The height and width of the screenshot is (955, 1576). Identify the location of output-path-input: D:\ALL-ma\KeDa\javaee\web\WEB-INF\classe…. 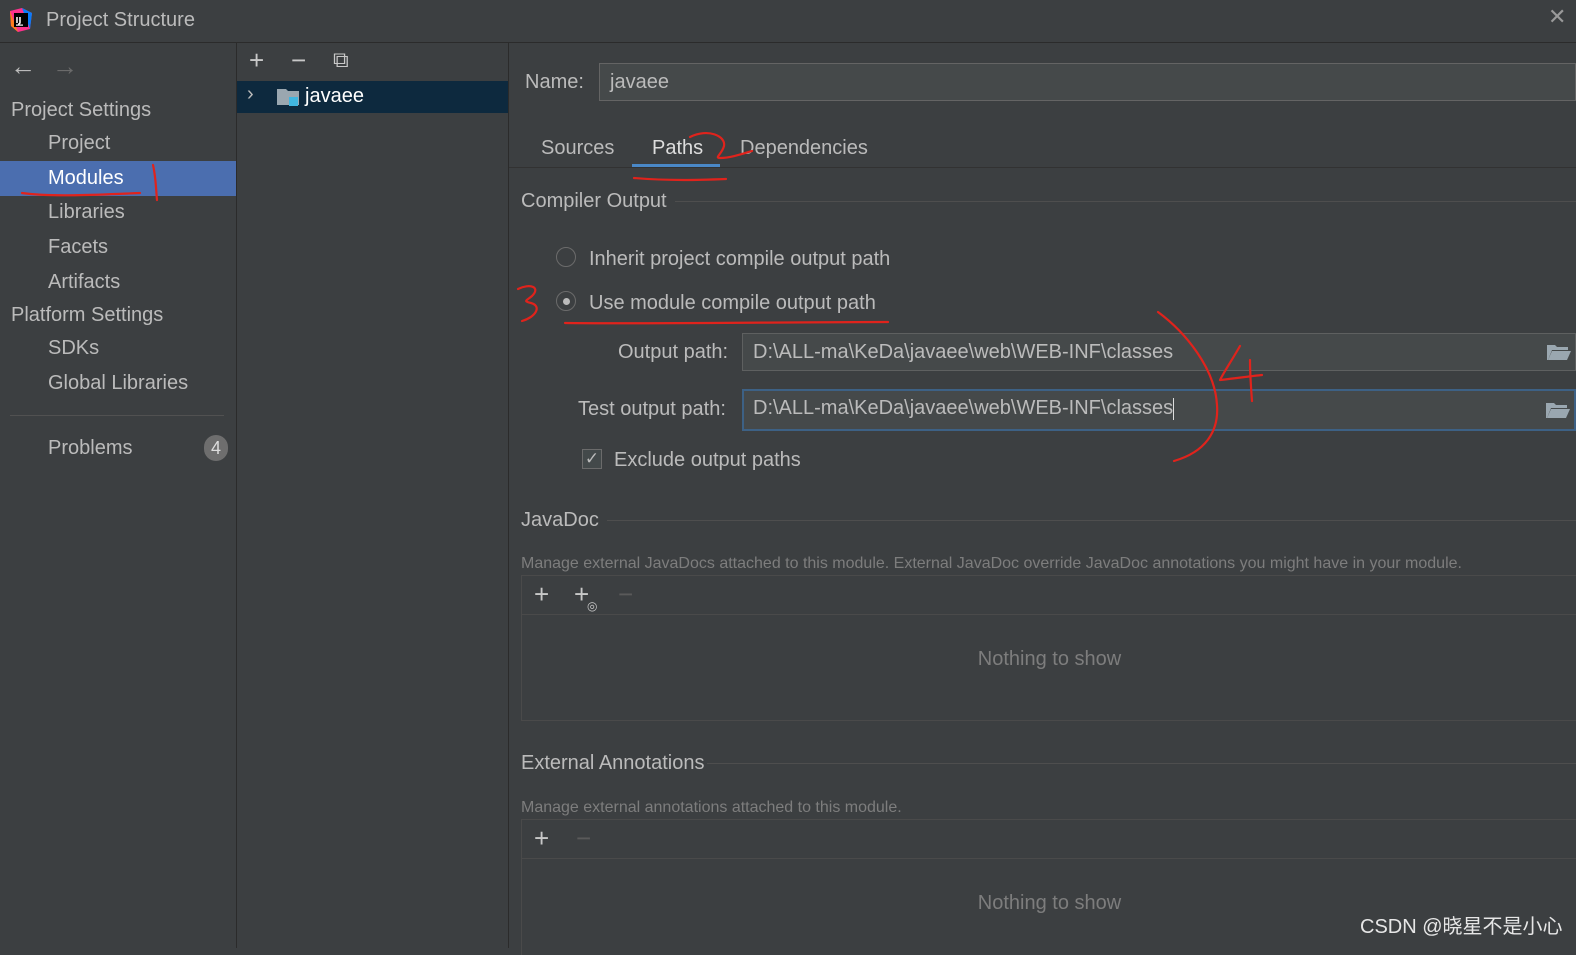
(1159, 352).